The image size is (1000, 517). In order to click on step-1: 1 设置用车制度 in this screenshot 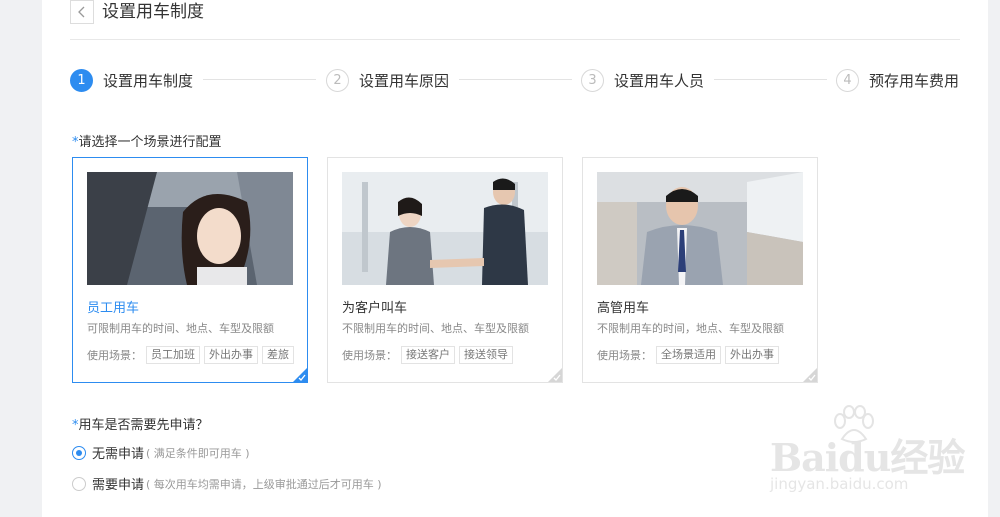, I will do `click(131, 80)`.